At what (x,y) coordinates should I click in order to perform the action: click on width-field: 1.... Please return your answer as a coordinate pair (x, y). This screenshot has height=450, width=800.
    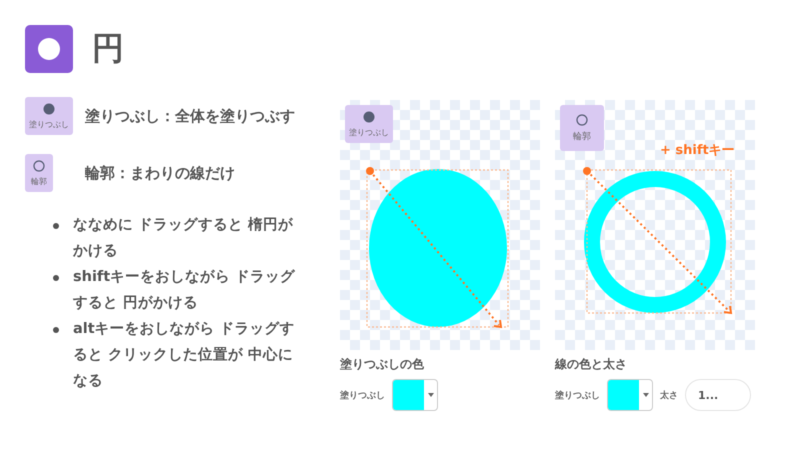
    Looking at the image, I should click on (718, 395).